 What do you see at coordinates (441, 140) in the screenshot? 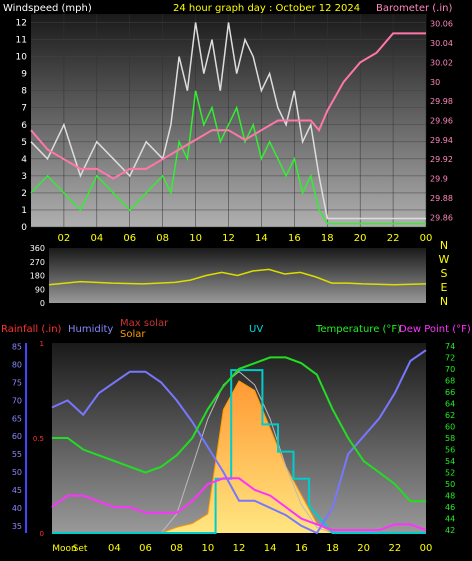
I see `barometer-tick-label: 29.94` at bounding box center [441, 140].